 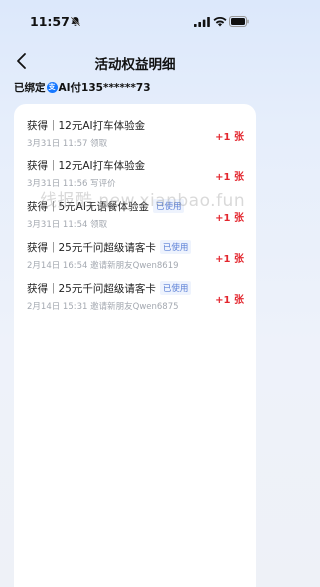 What do you see at coordinates (50, 21) in the screenshot?
I see `status-time: 11:57` at bounding box center [50, 21].